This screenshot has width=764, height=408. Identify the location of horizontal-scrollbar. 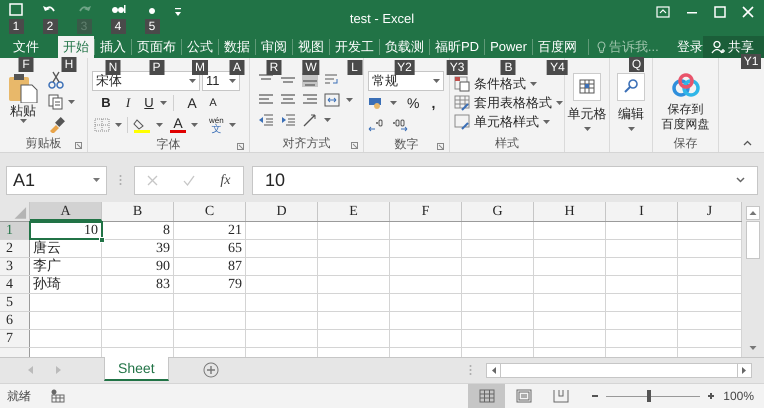
(619, 370).